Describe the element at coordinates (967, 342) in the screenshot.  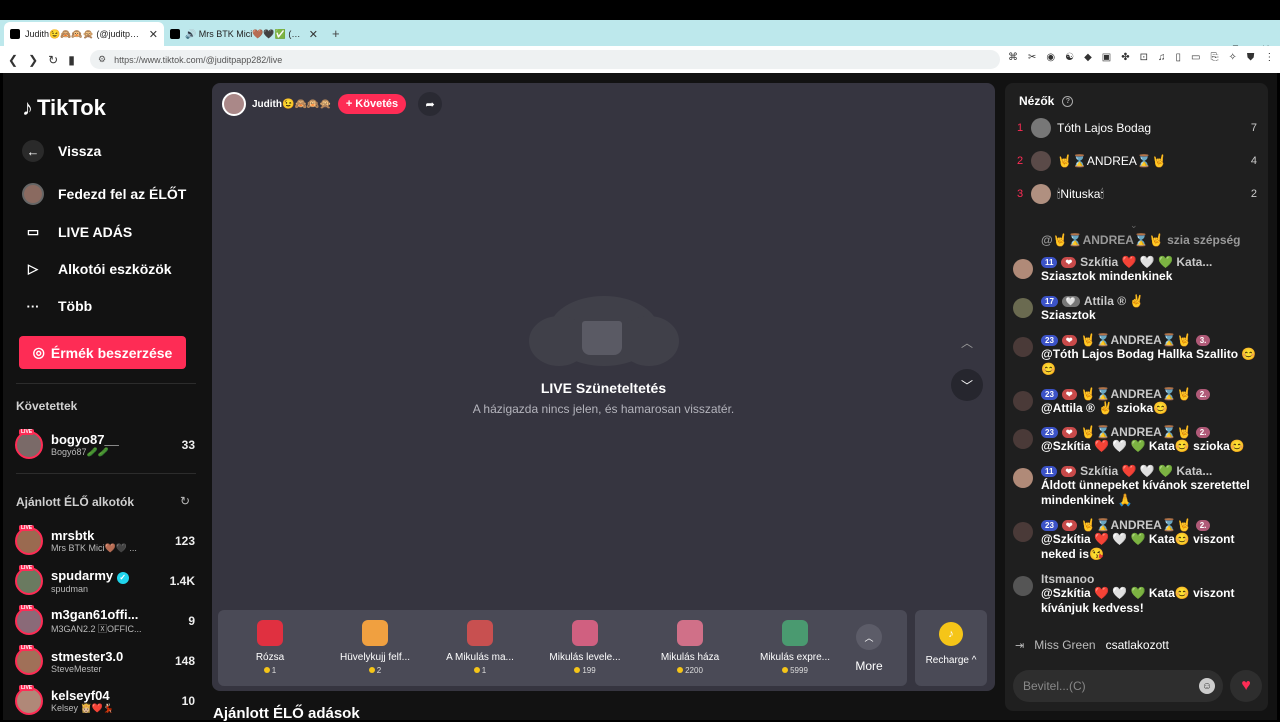
I see `previous-stream-button: ︿` at that location.